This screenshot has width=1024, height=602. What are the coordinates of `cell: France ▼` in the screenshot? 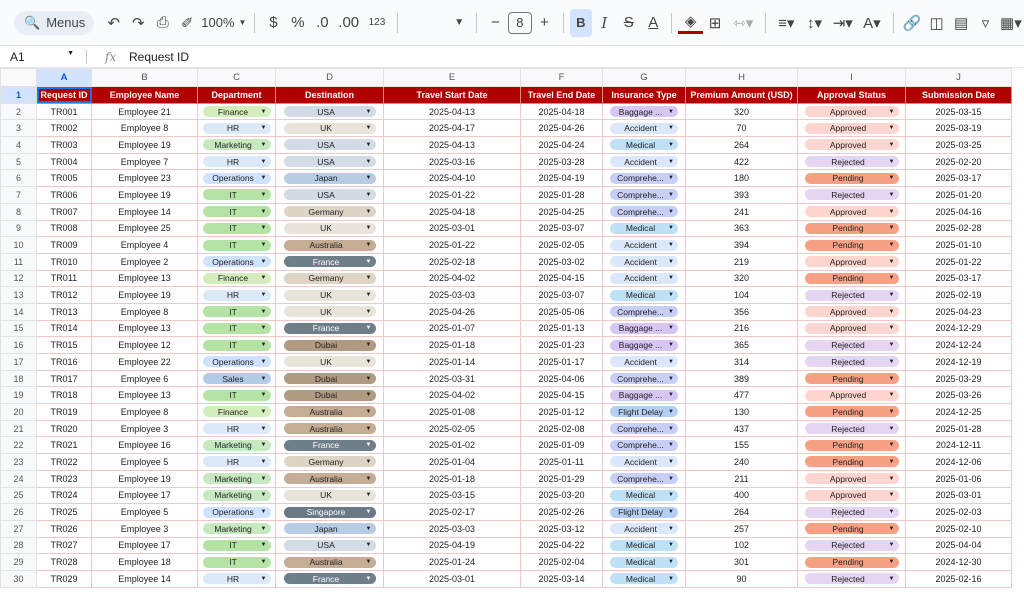 It's located at (329, 578).